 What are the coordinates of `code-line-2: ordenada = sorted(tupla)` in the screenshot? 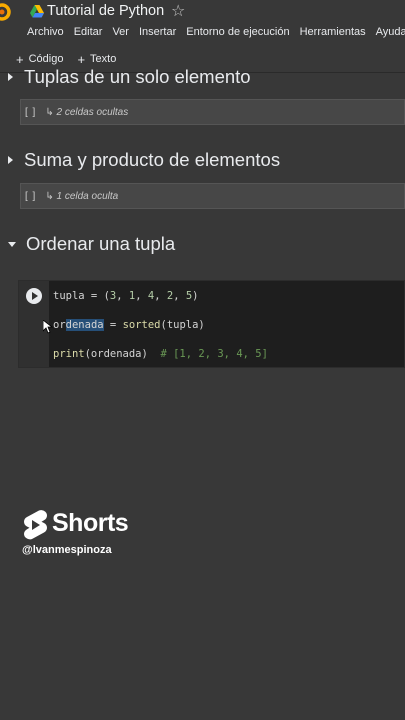 It's located at (129, 325).